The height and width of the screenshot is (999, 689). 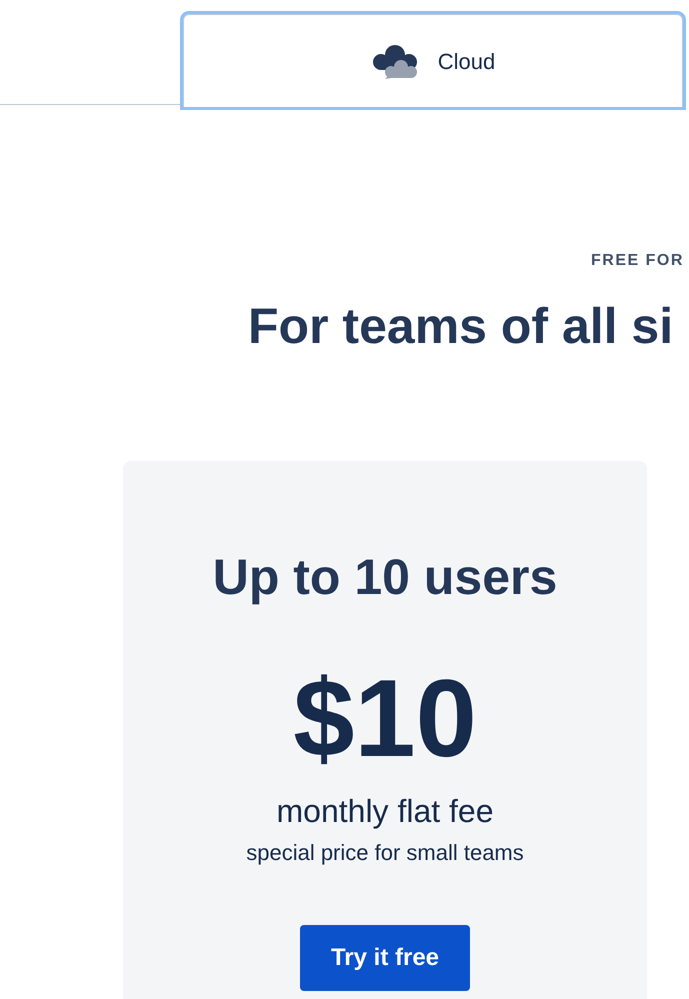 I want to click on cloud-icon, so click(x=394, y=61).